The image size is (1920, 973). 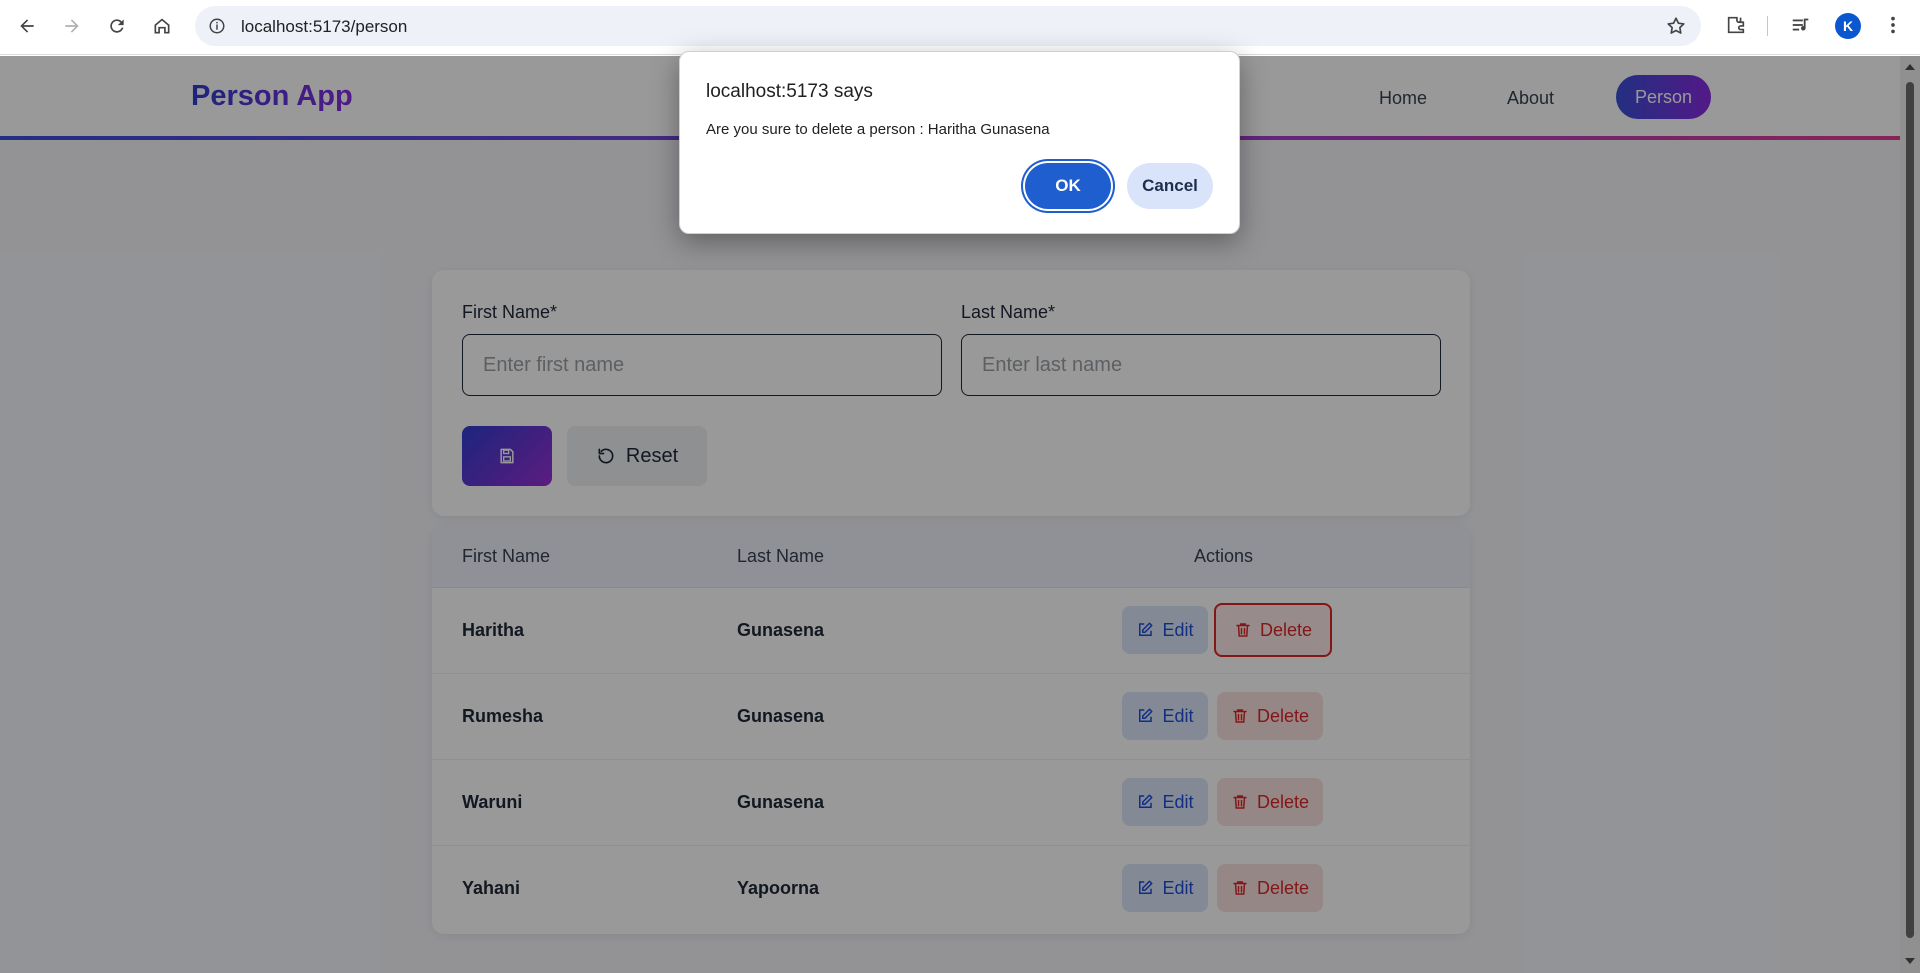 I want to click on extensions-icon, so click(x=1736, y=25).